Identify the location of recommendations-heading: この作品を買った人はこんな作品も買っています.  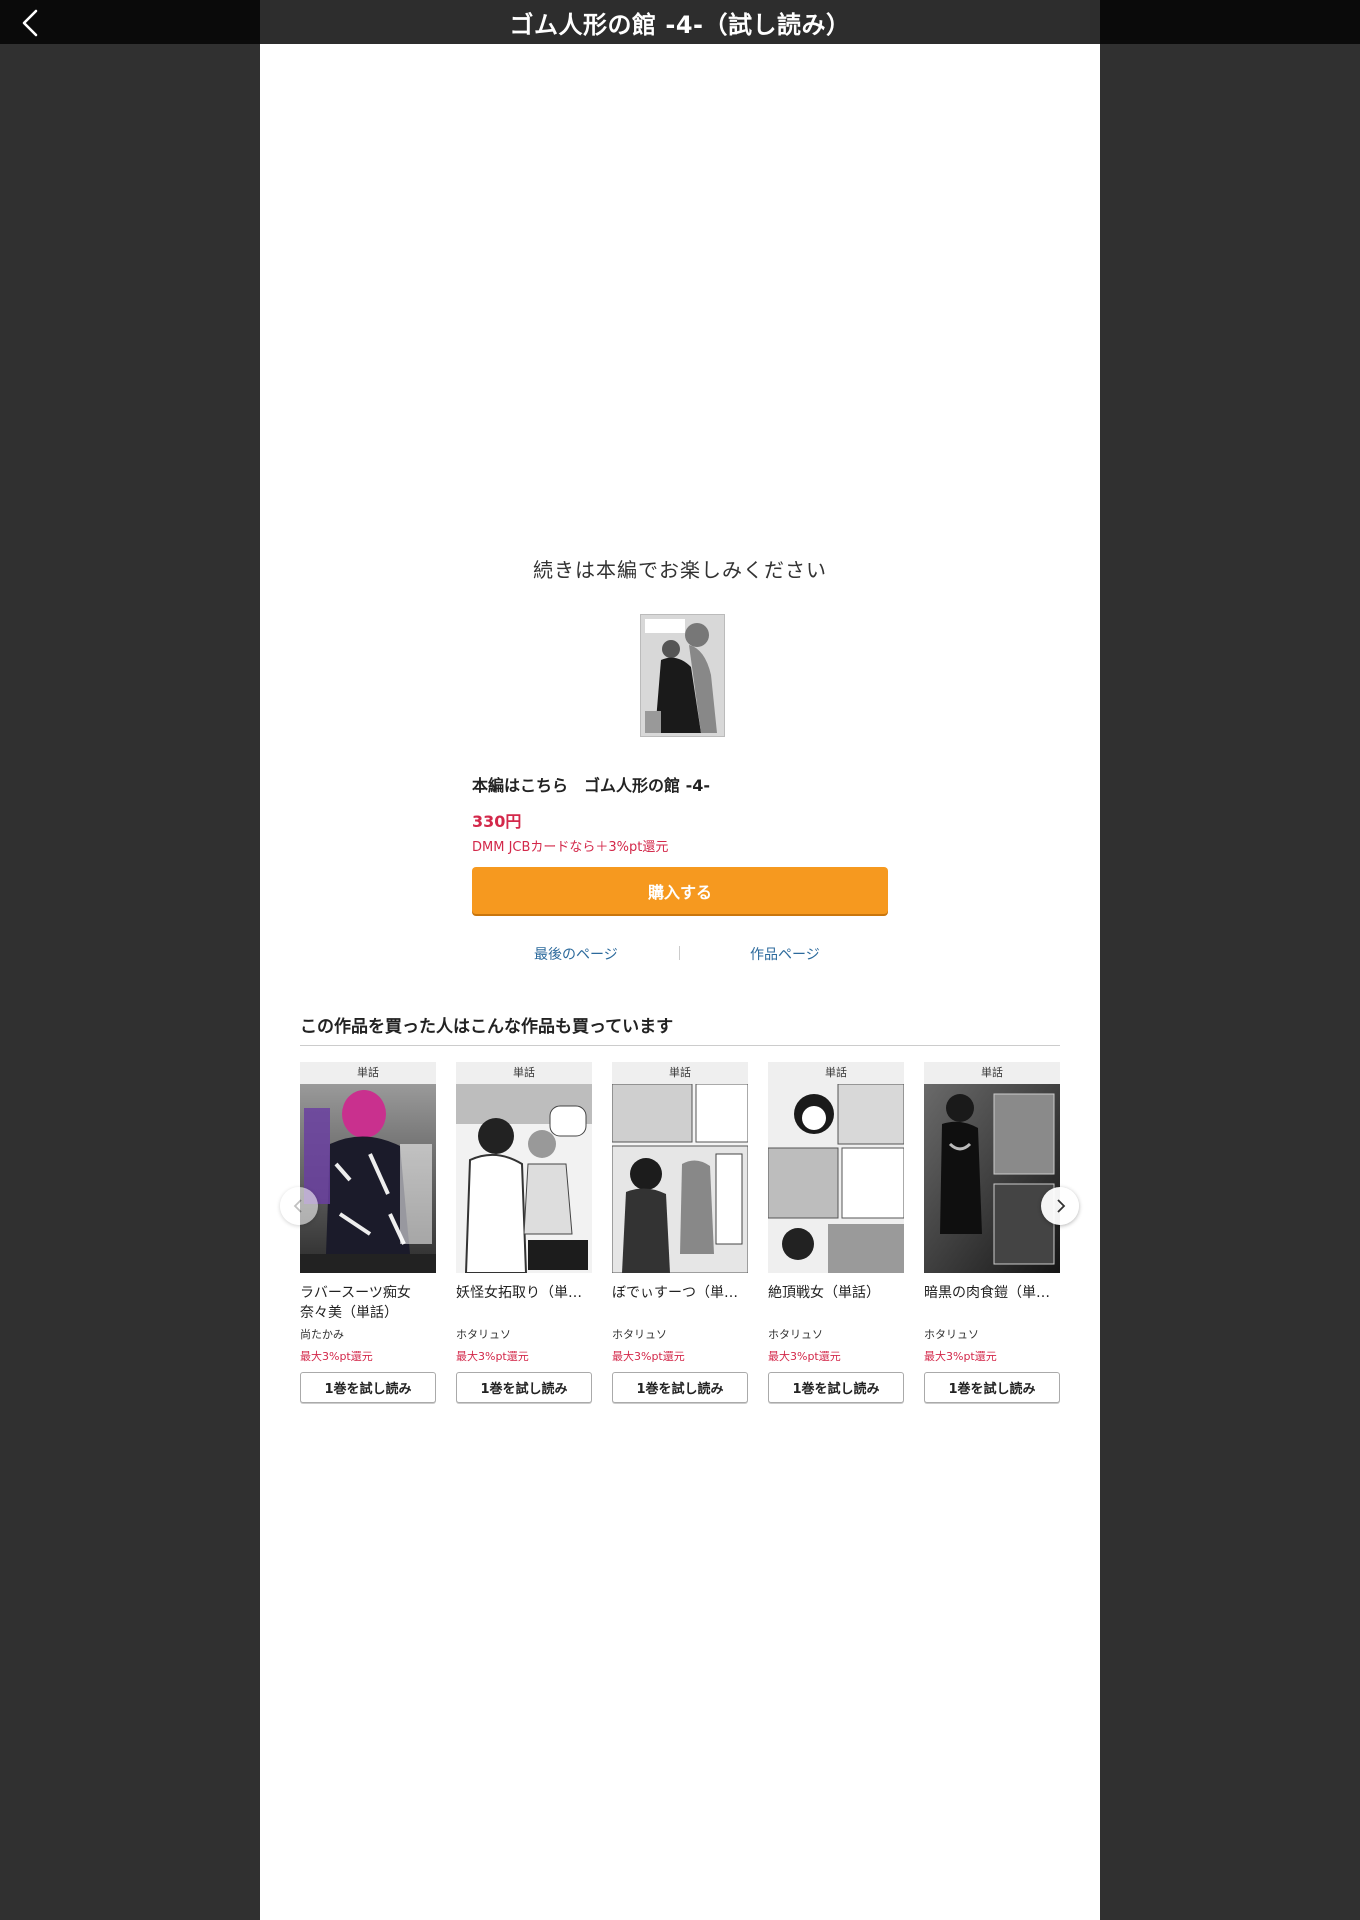
(487, 1027).